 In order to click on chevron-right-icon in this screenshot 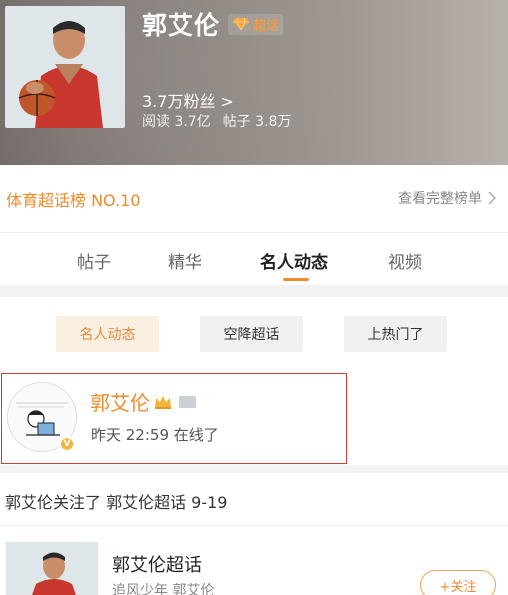, I will do `click(492, 198)`.